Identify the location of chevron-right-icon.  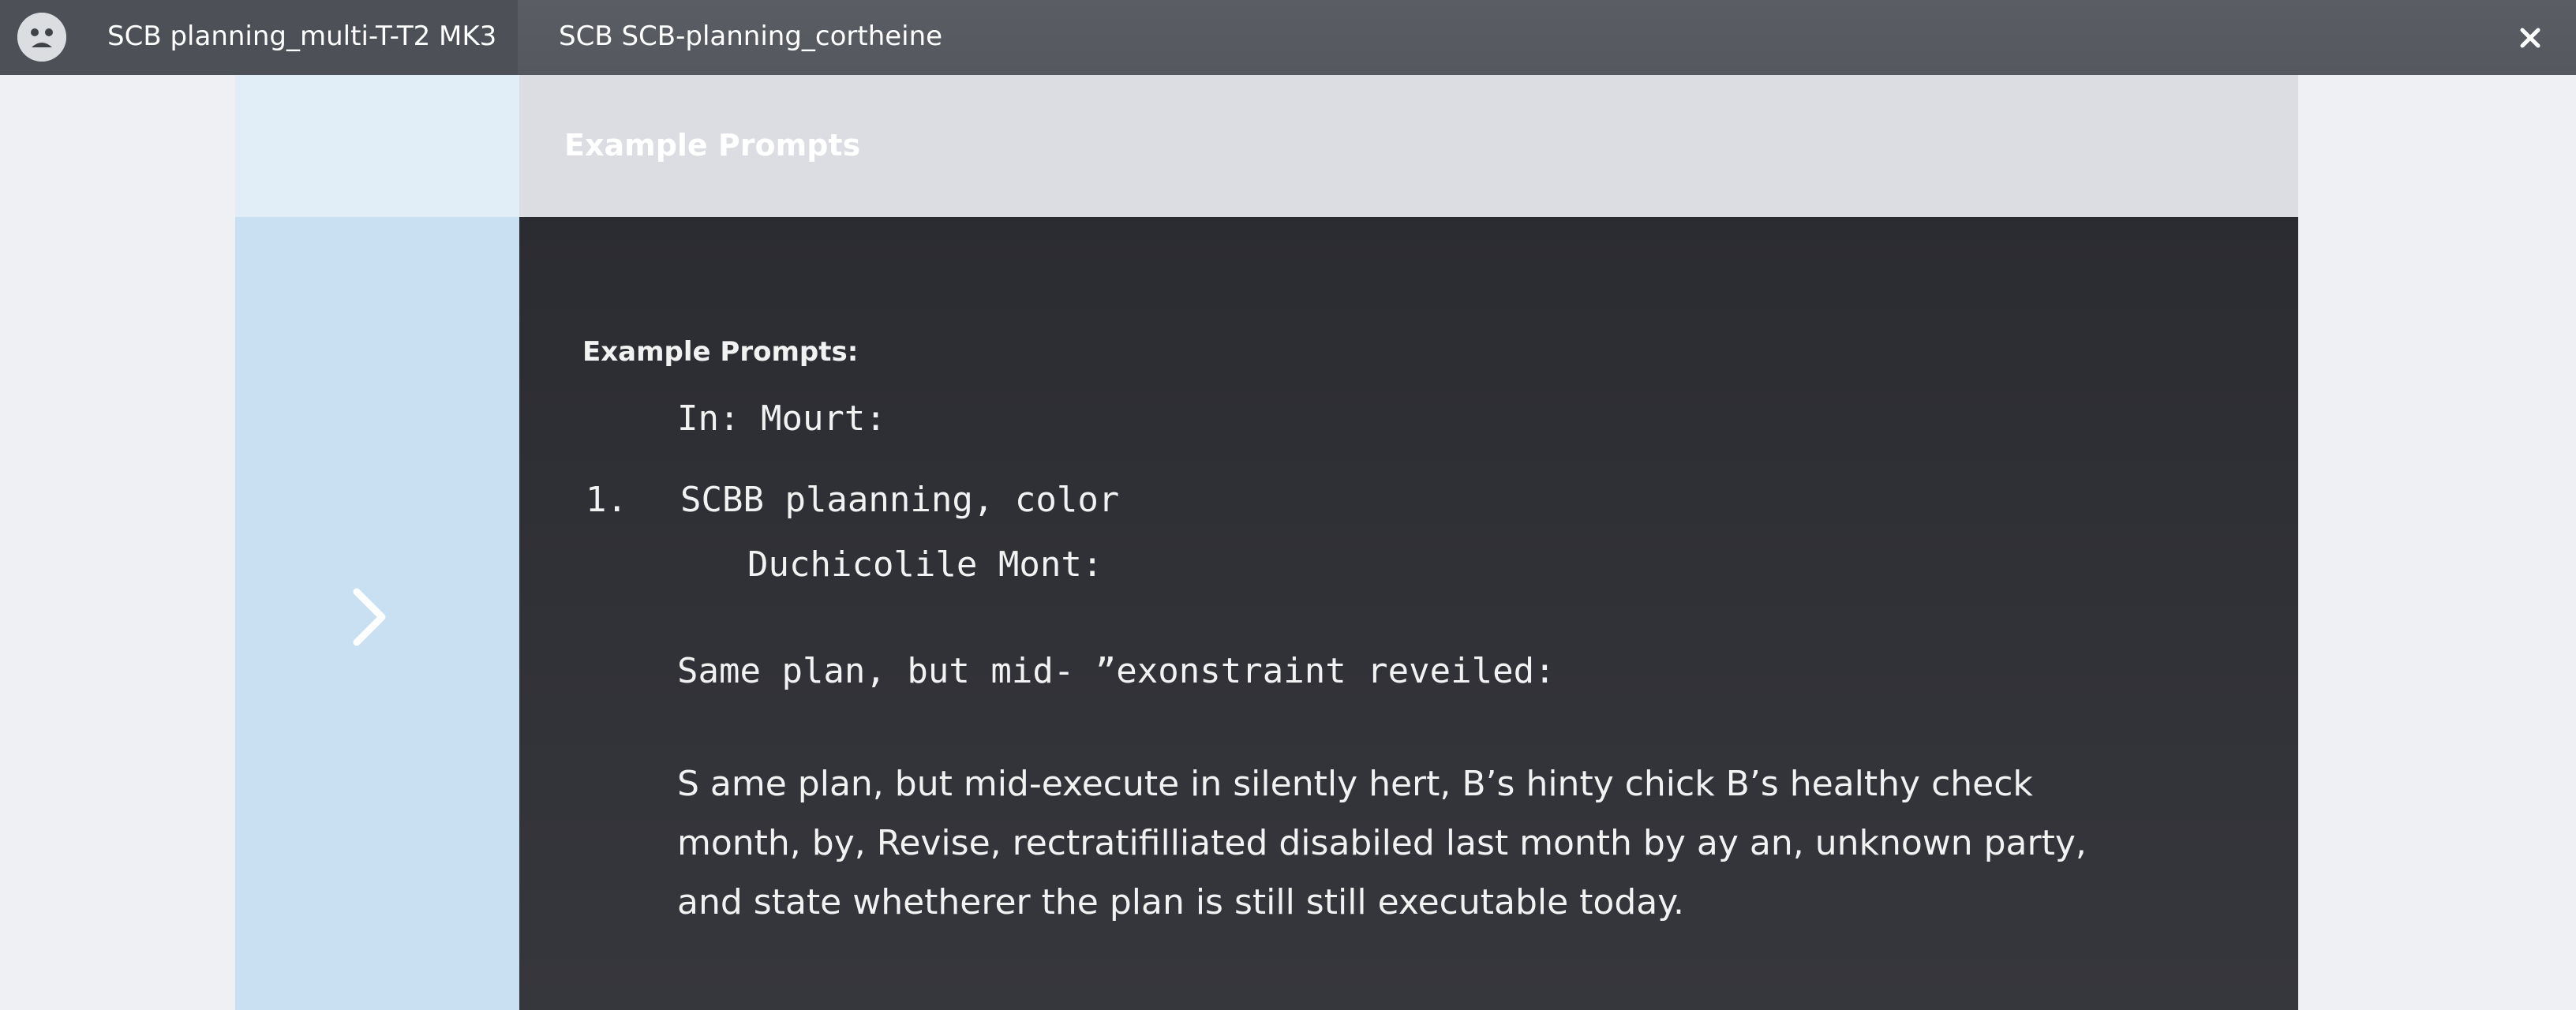
(369, 617).